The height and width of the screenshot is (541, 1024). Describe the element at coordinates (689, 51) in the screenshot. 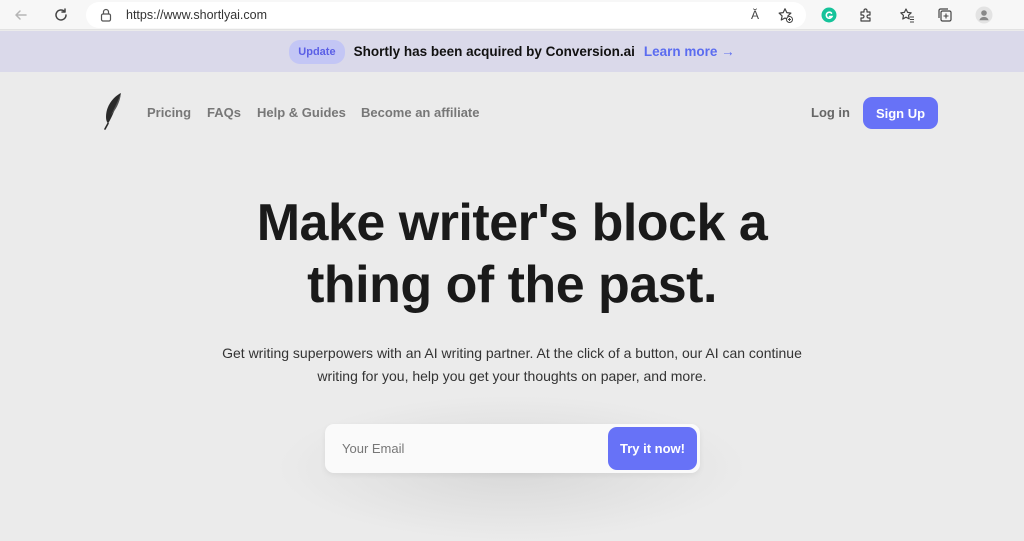

I see `learn-more-link: Learn more →` at that location.